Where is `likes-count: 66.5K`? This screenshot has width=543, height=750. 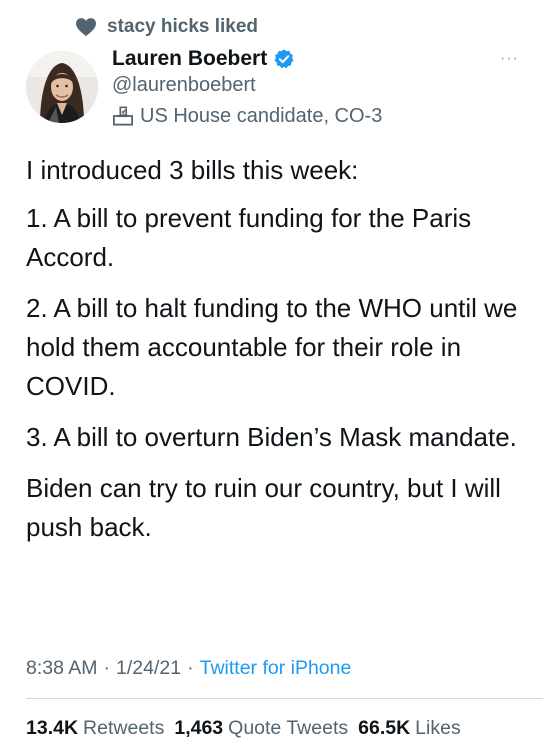
likes-count: 66.5K is located at coordinates (384, 727).